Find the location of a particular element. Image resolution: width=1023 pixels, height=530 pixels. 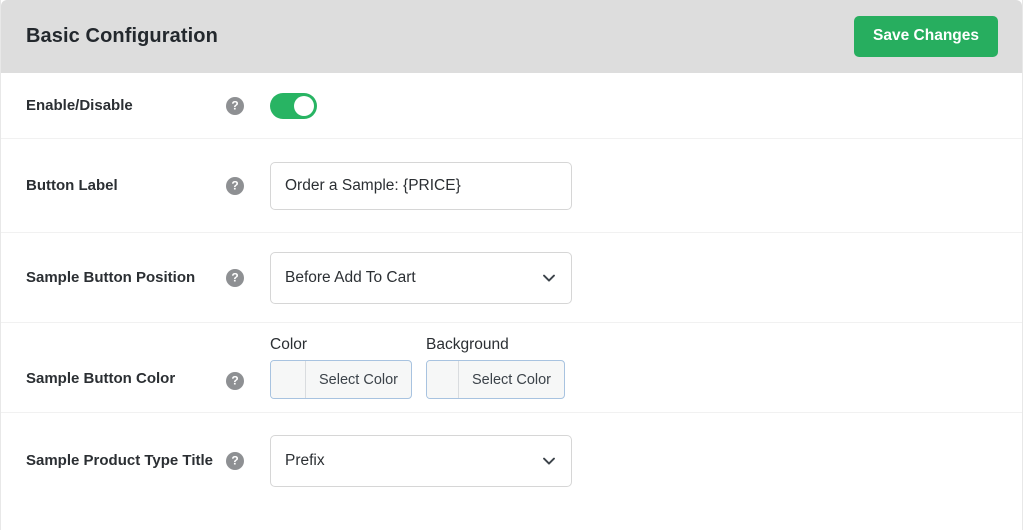

enable-disable-toggle is located at coordinates (293, 105).